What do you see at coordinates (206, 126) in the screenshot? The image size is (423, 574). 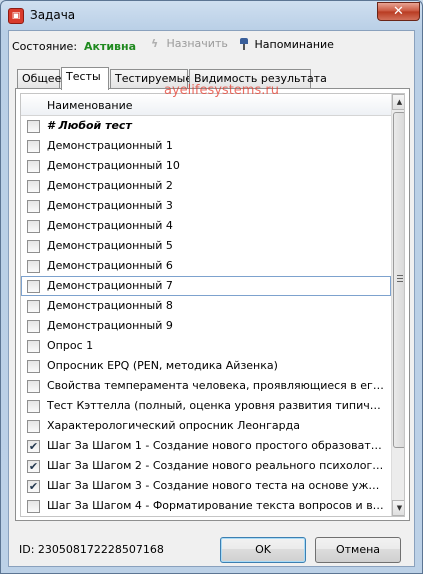 I see `list-item: # Любой тест` at bounding box center [206, 126].